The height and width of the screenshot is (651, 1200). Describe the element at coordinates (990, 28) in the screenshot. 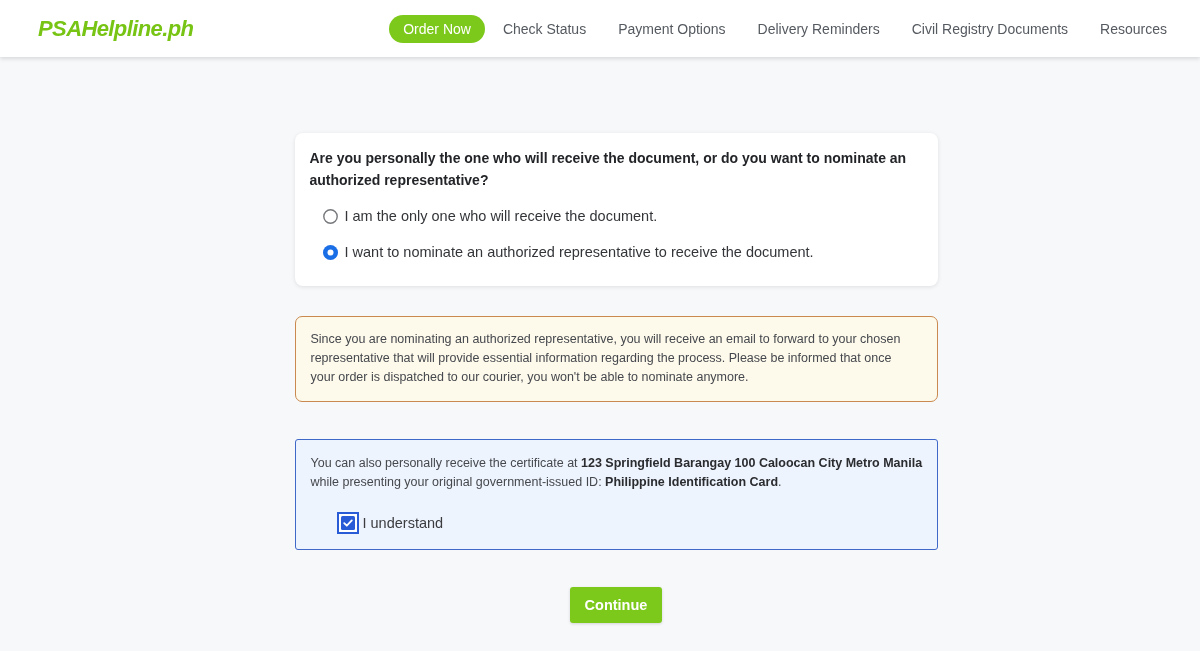

I see `nav-link: Civil Registry Documents` at that location.